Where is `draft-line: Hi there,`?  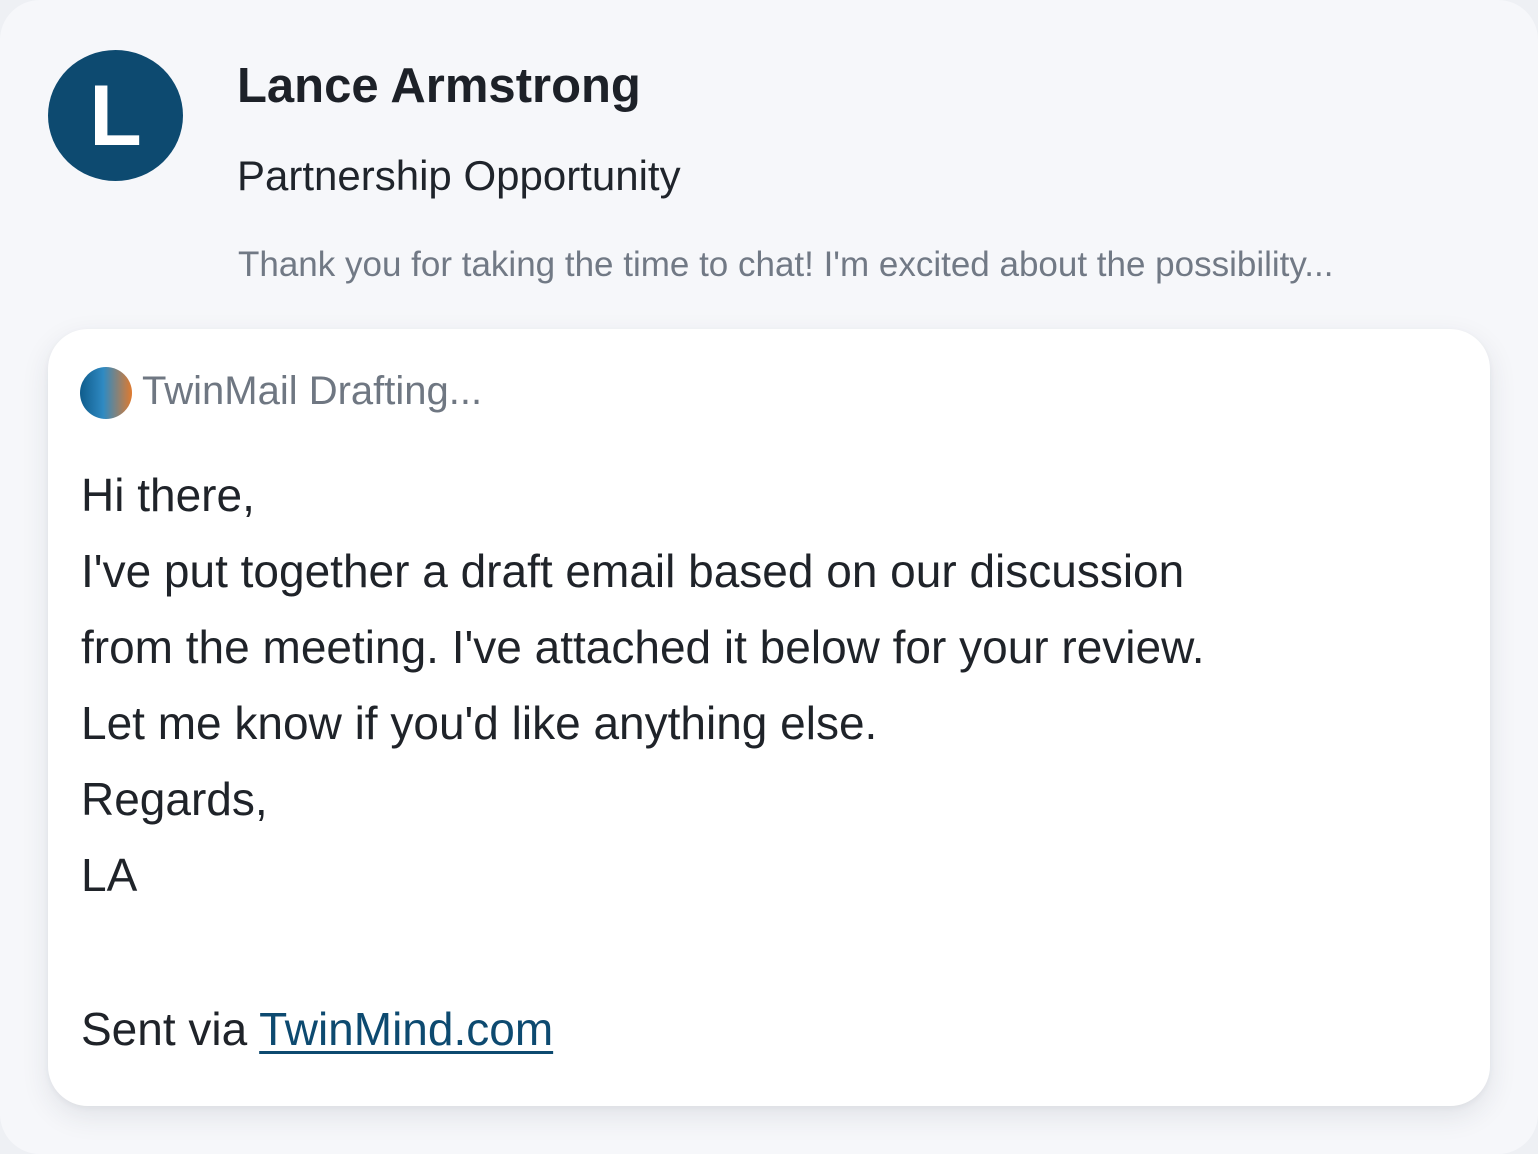 draft-line: Hi there, is located at coordinates (168, 495).